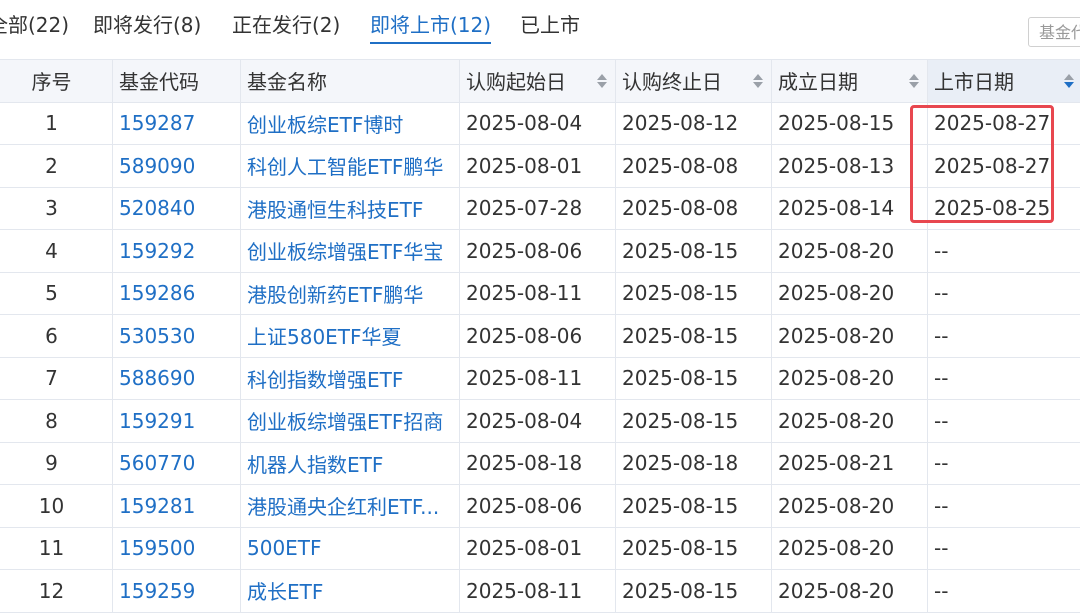 The height and width of the screenshot is (613, 1080). What do you see at coordinates (56, 251) in the screenshot?
I see `row-index: 4` at bounding box center [56, 251].